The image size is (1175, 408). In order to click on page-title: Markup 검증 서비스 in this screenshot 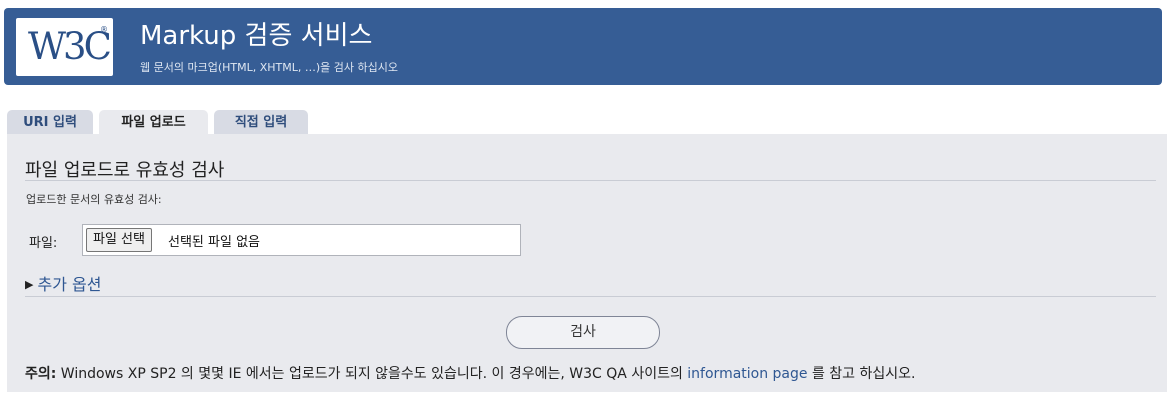, I will do `click(256, 36)`.